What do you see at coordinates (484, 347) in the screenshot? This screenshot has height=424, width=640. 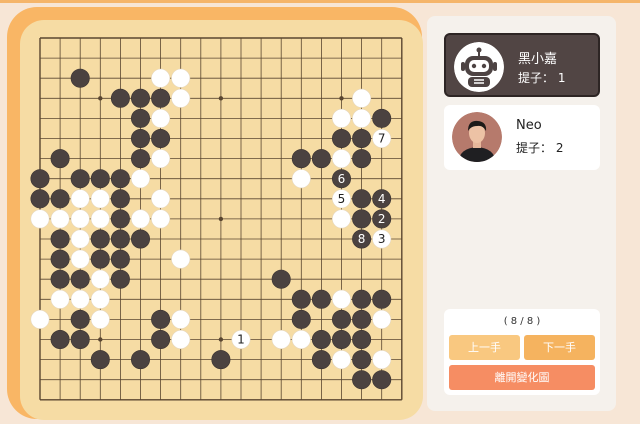 I see `prev-move-button: 上一手` at bounding box center [484, 347].